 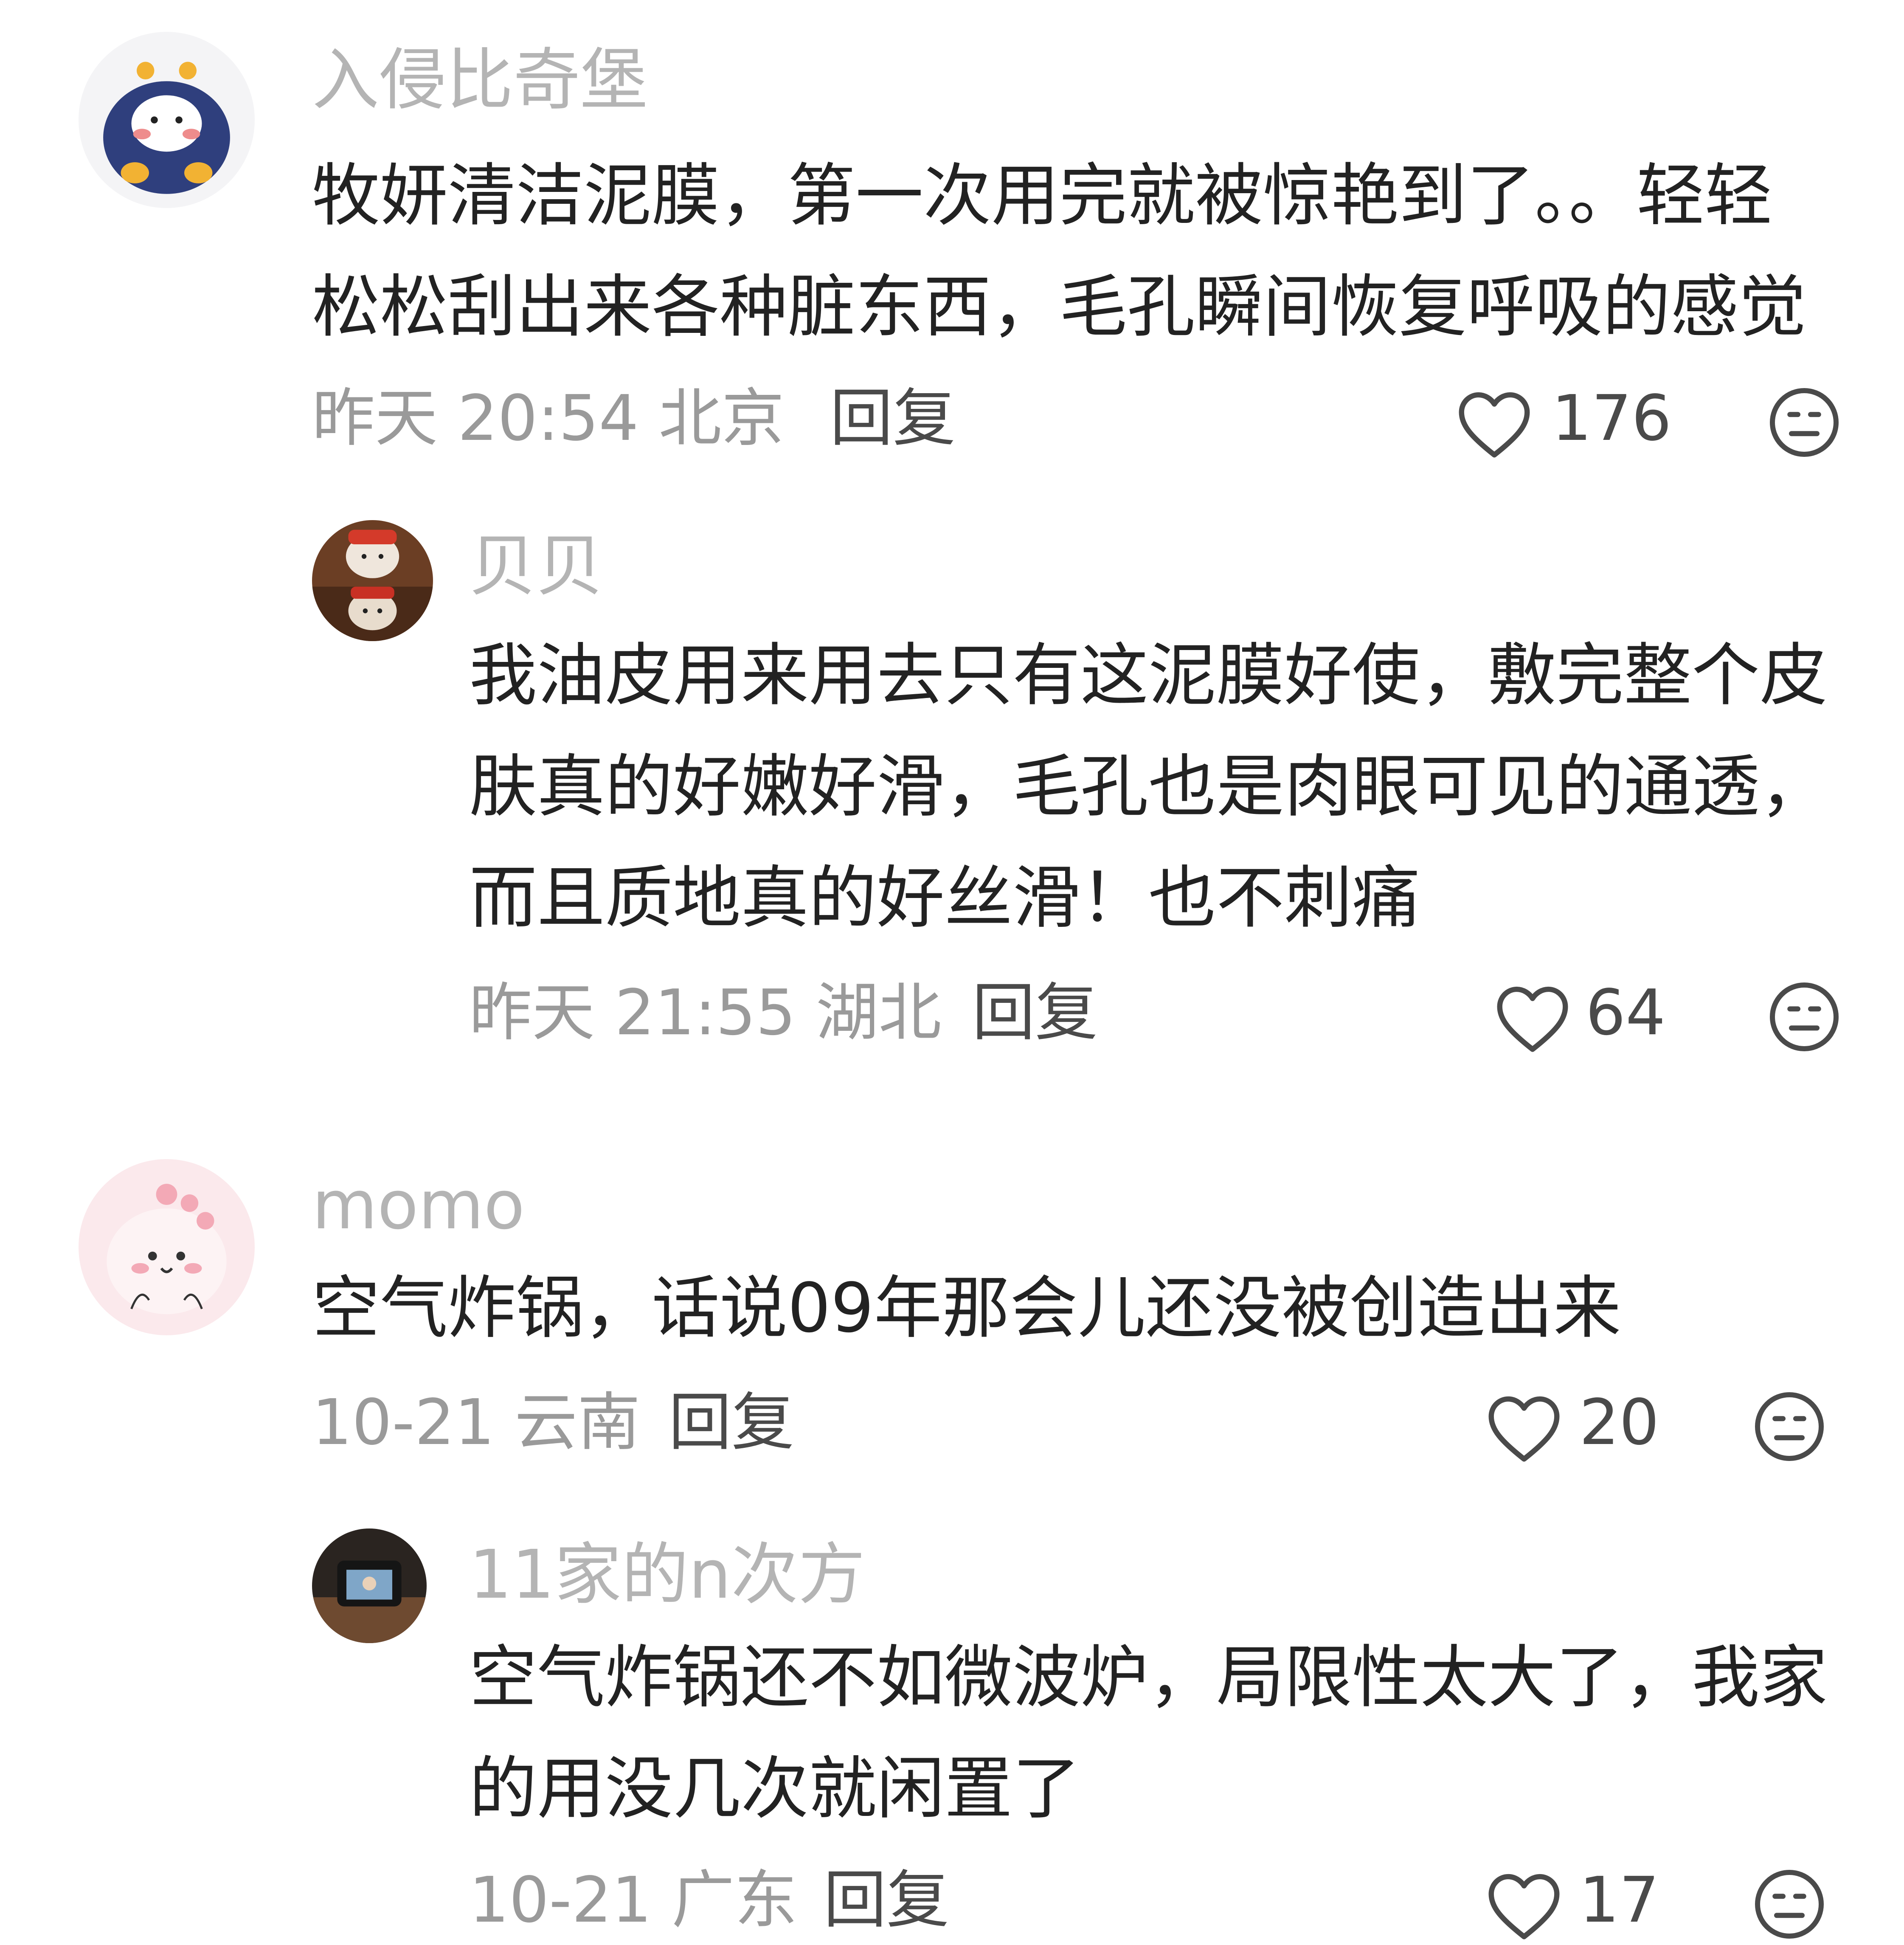 I want to click on comment-text: 空气炸锅还不如微波炉，局限性太大了，我家的用没几次就闲置了, so click(x=1148, y=1733).